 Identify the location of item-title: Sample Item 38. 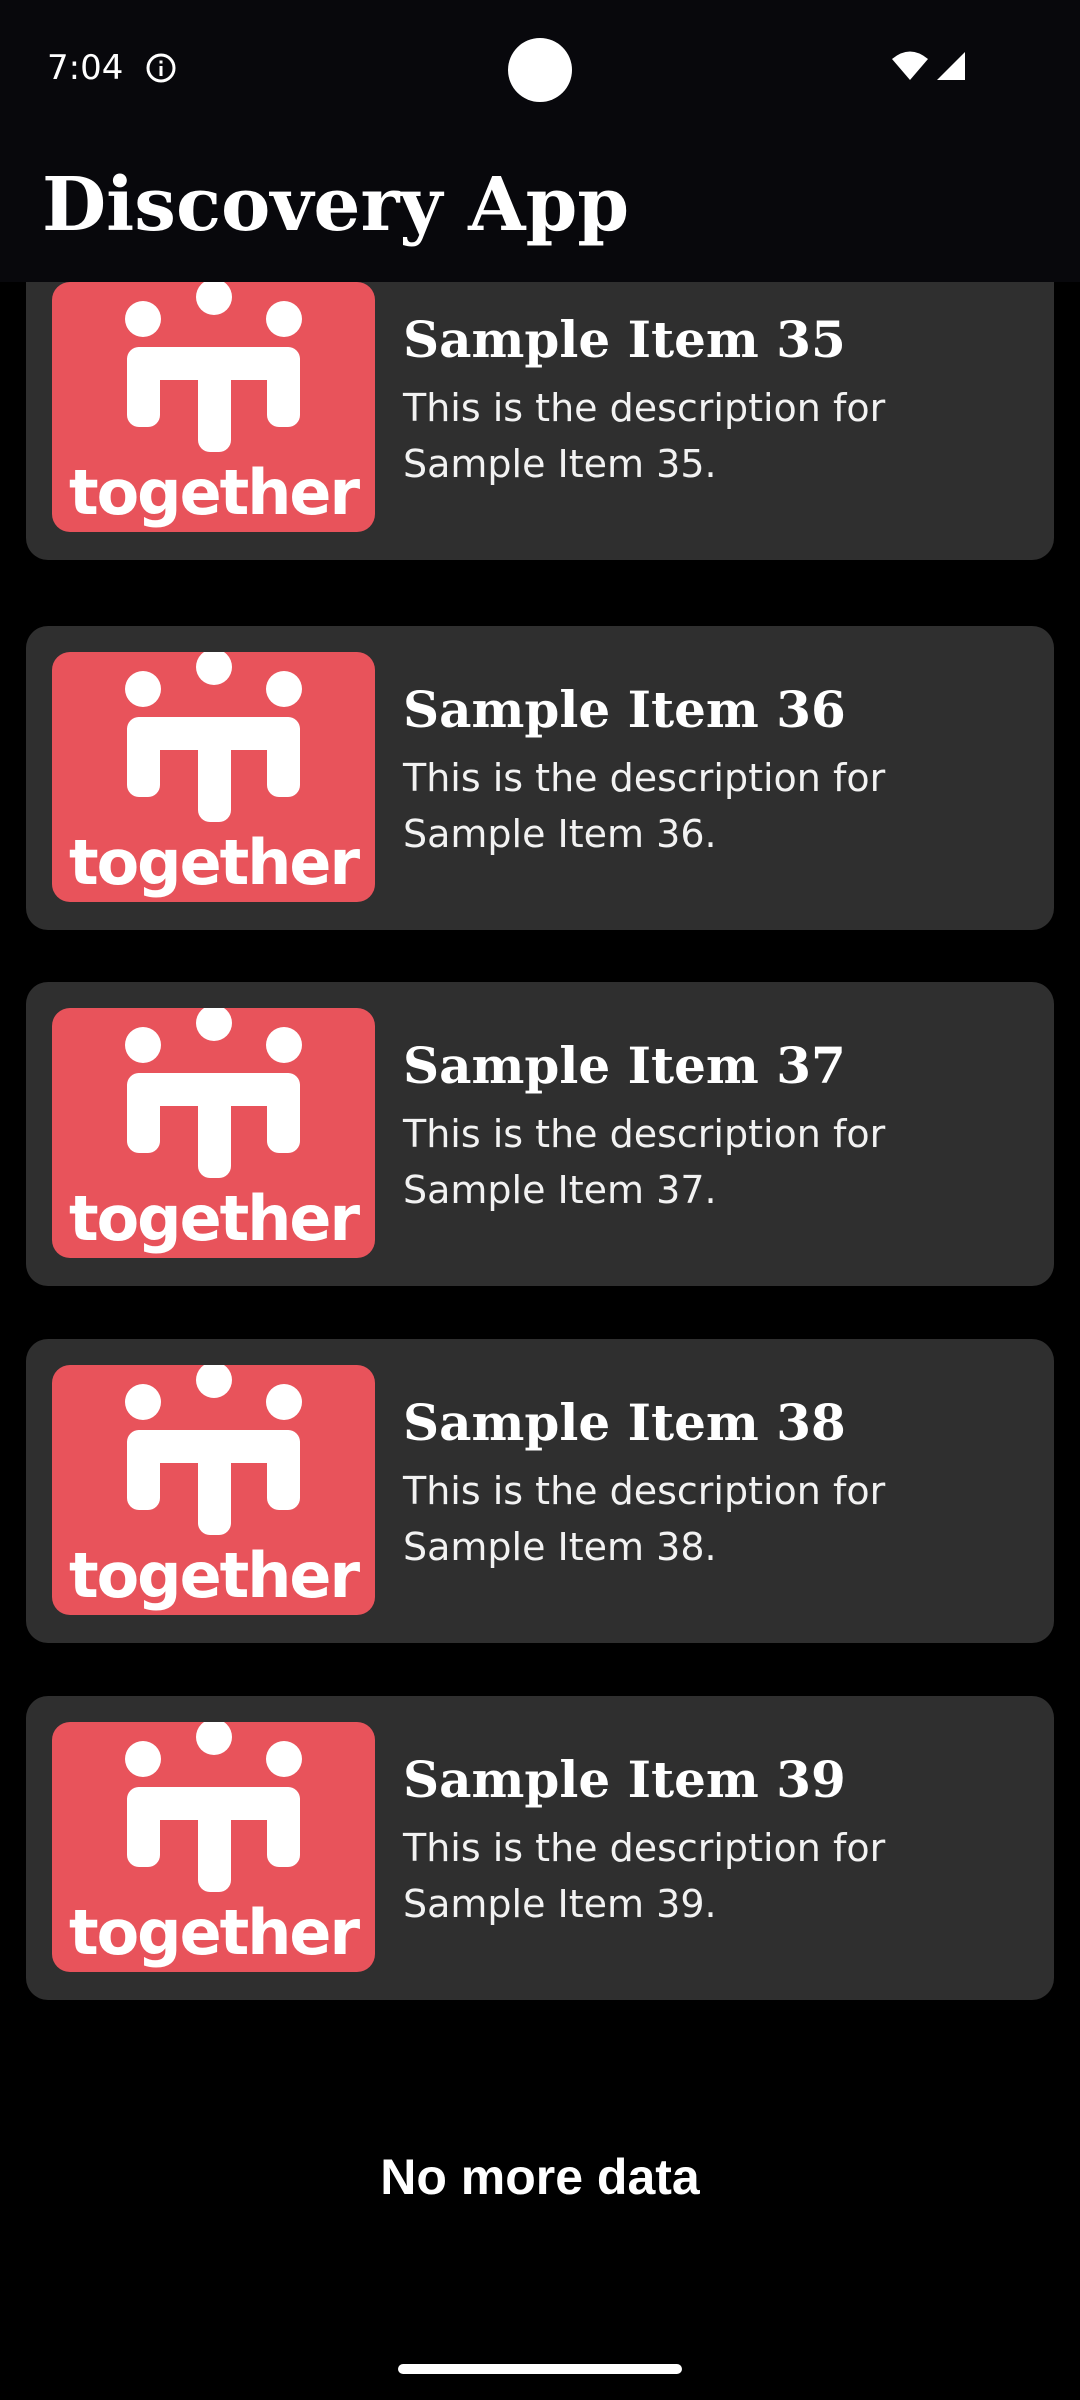
(624, 1422).